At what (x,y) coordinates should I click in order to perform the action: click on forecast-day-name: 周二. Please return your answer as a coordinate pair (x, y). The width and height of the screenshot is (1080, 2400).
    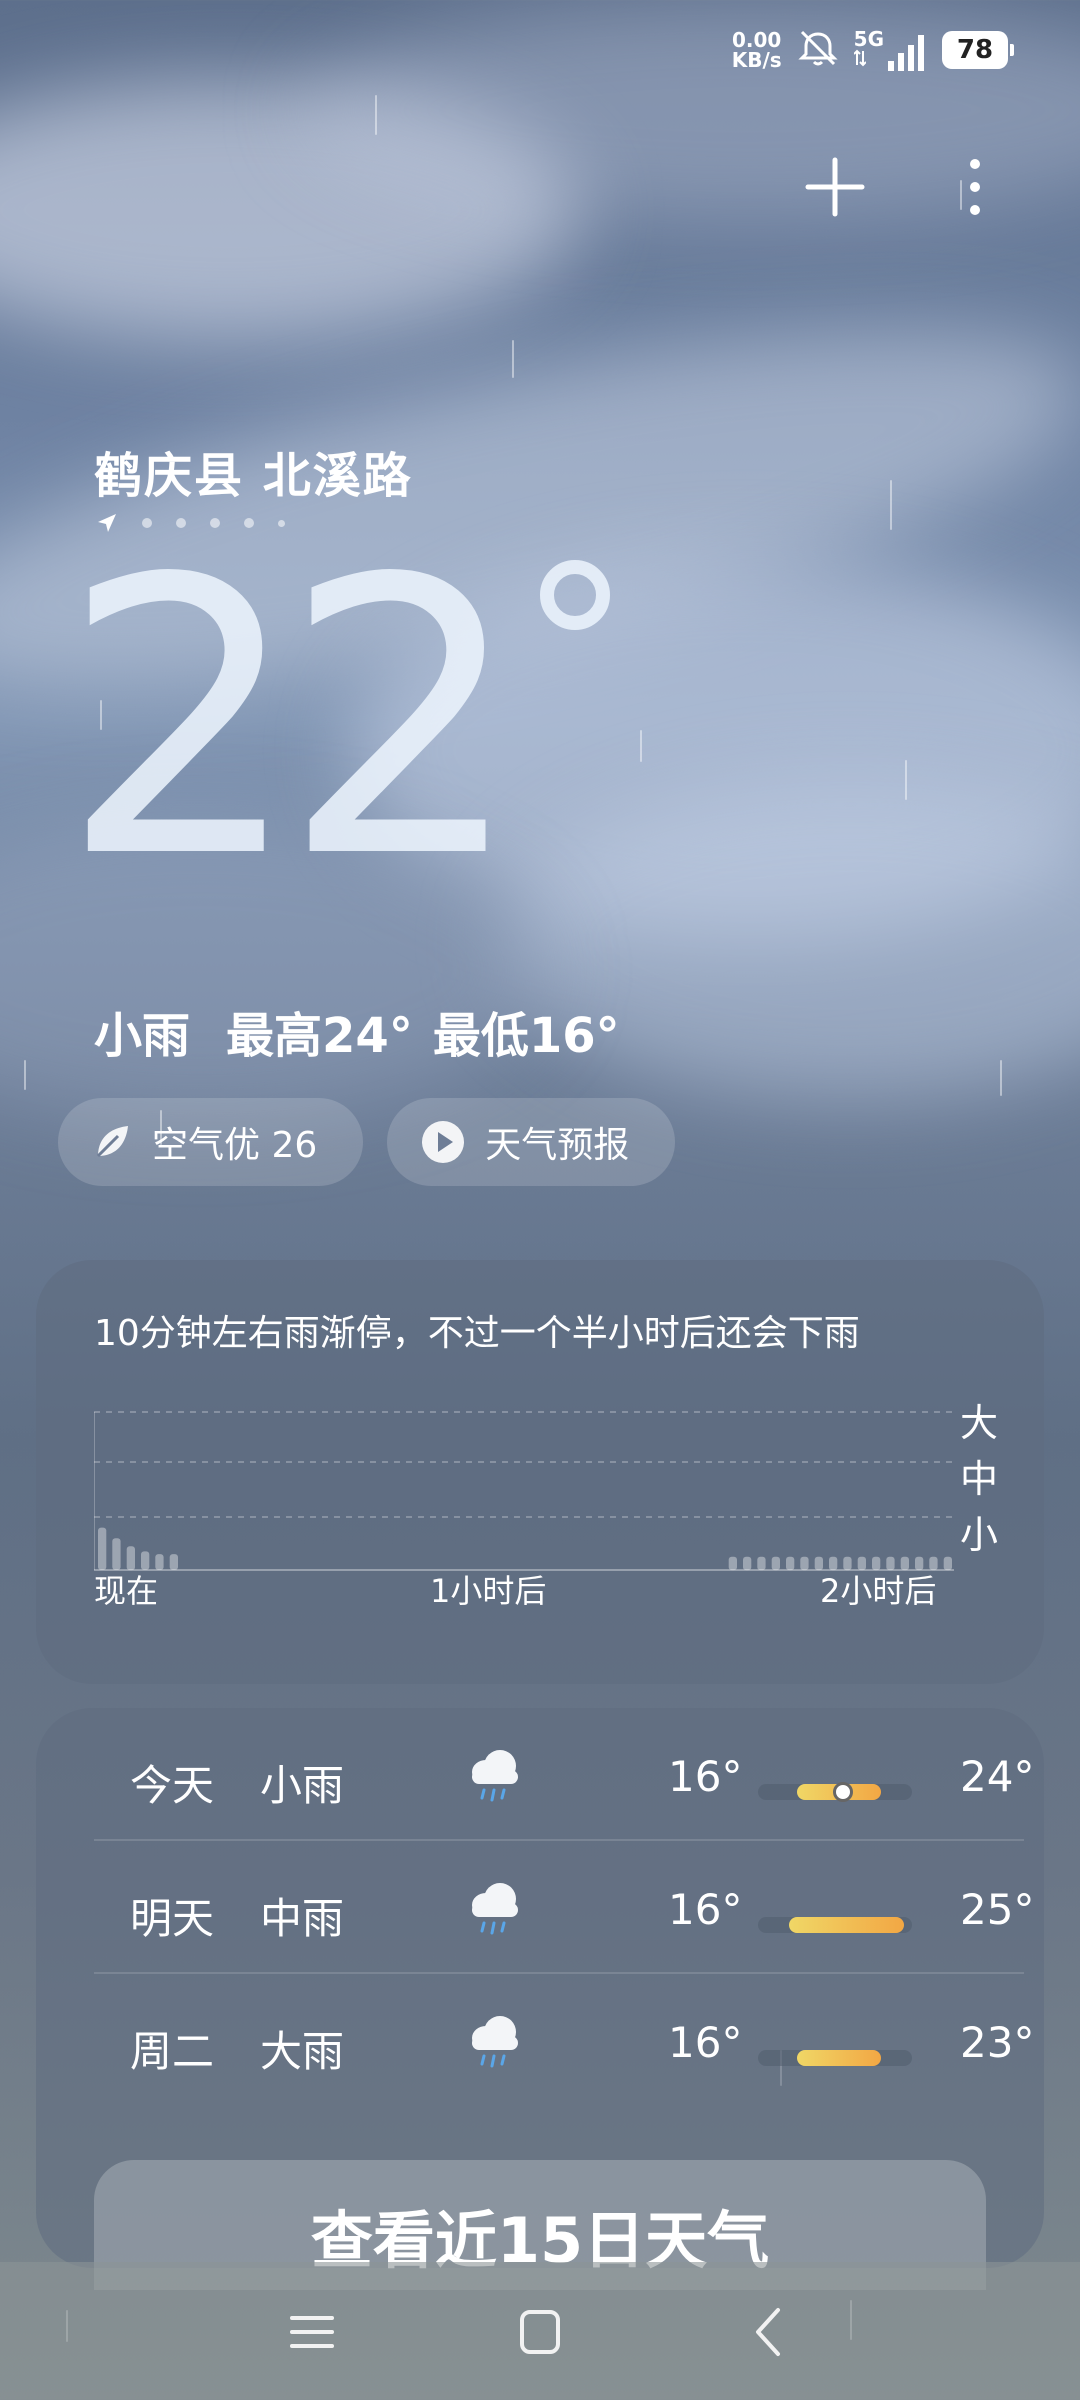
    Looking at the image, I should click on (172, 2051).